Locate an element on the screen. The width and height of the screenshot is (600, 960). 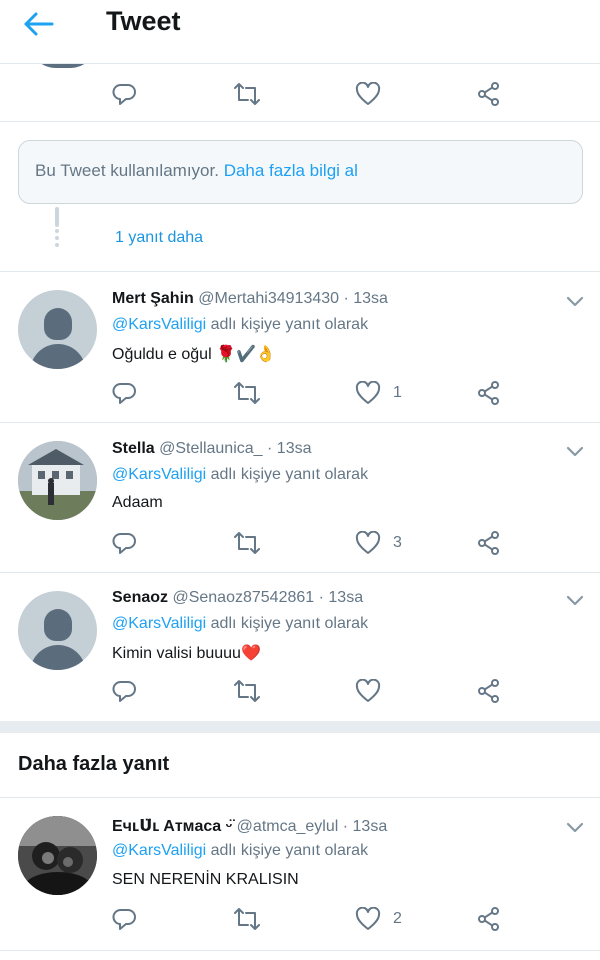
like-button: 3 is located at coordinates (378, 543).